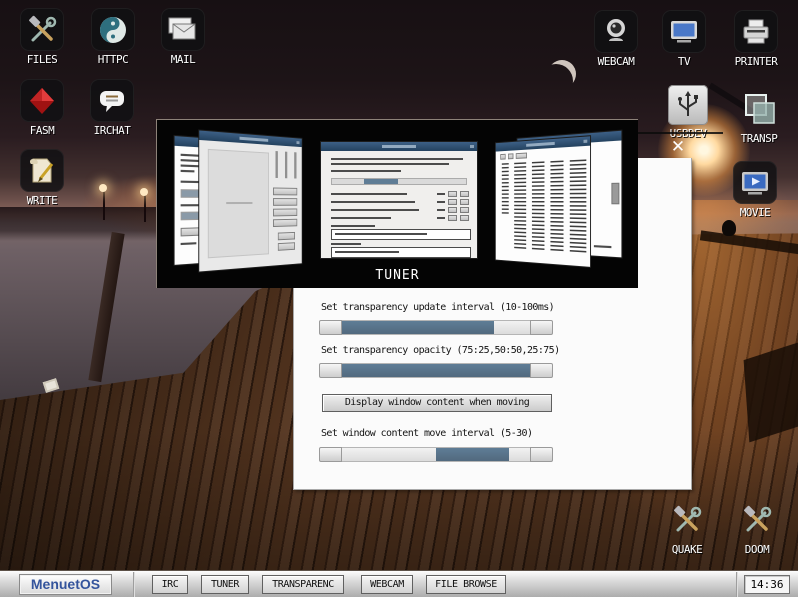  I want to click on taskbar-task-transparenc: TRANSPARENC, so click(303, 584).